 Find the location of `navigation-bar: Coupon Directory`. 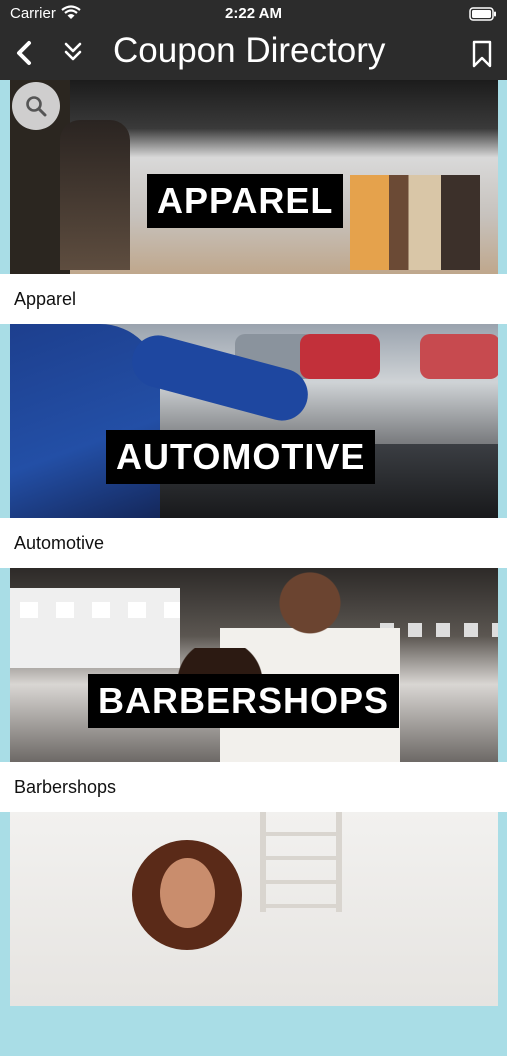

navigation-bar: Coupon Directory is located at coordinates (253, 54).